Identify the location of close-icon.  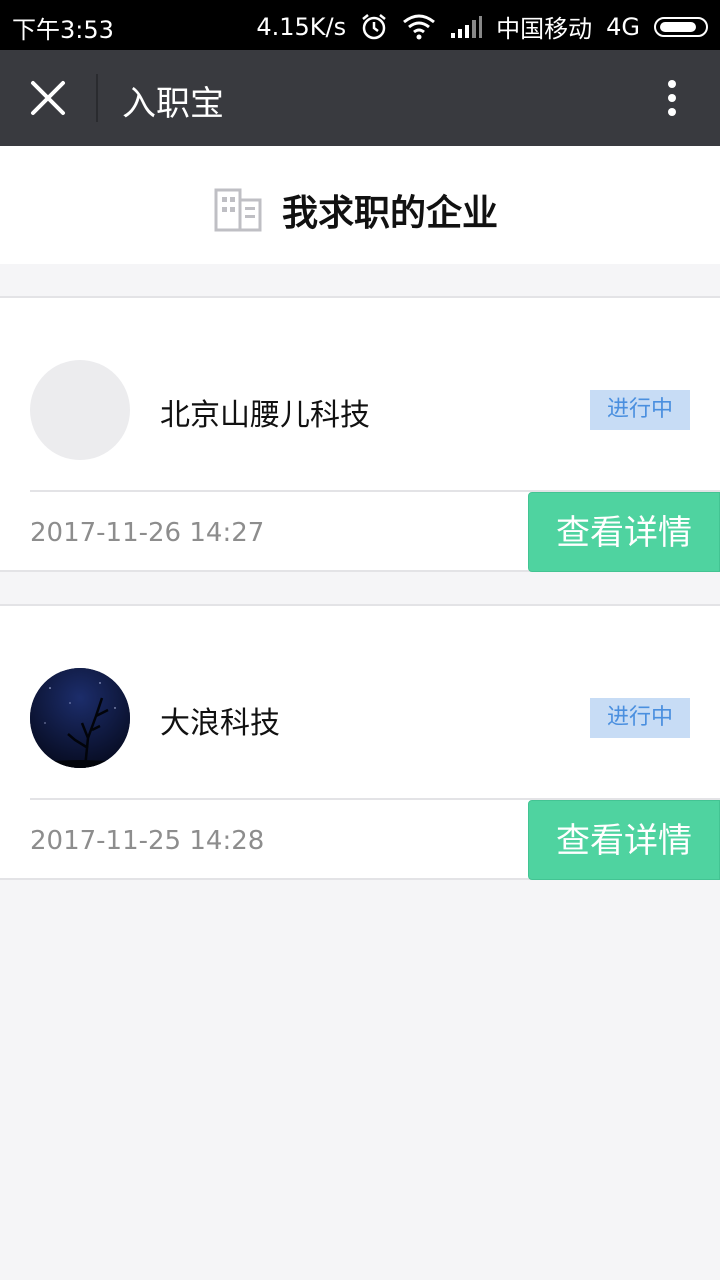
(48, 98).